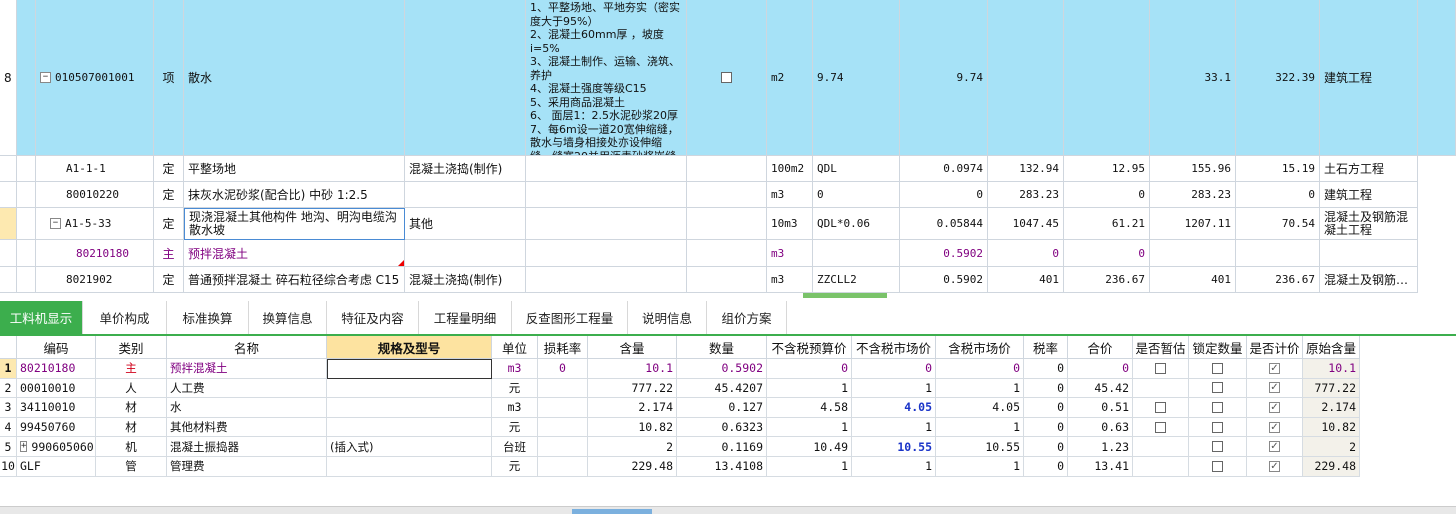  Describe the element at coordinates (1161, 347) in the screenshot. I see `column-header-provisional: 是否暂估` at that location.